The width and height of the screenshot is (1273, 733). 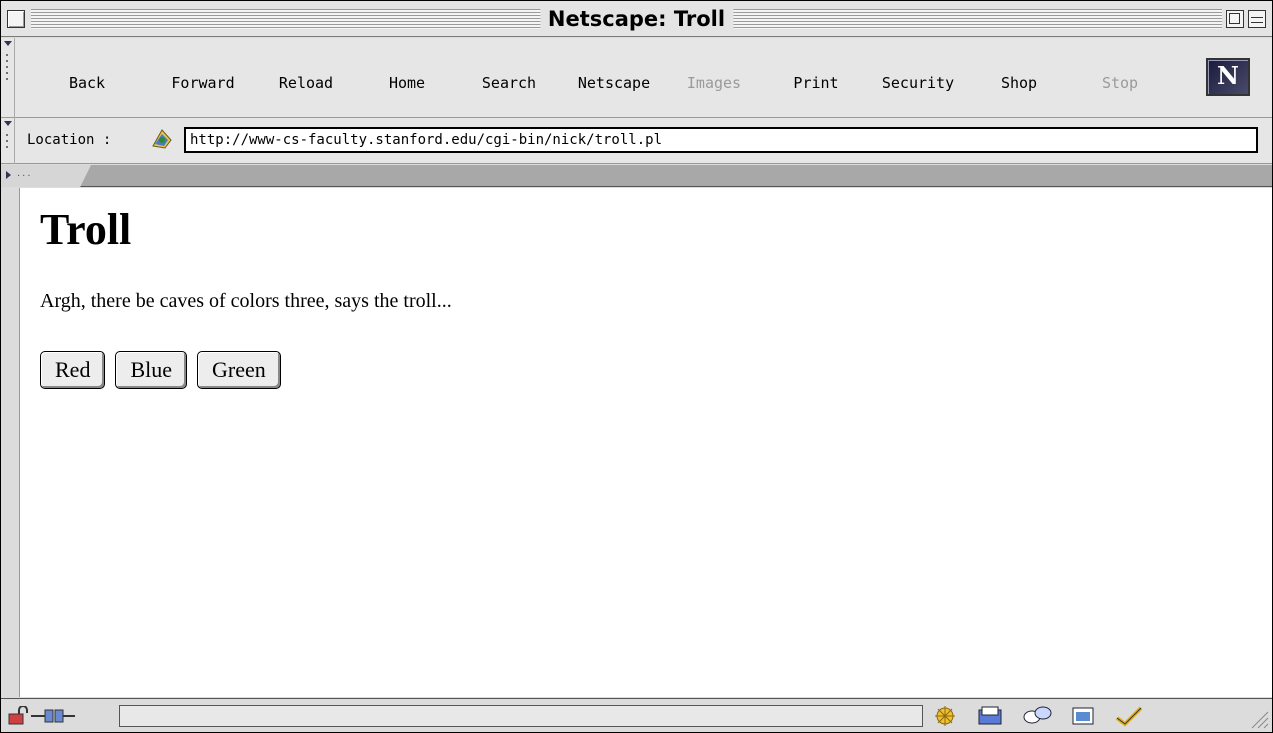 What do you see at coordinates (25, 176) in the screenshot?
I see `grip-dots-icon: ···` at bounding box center [25, 176].